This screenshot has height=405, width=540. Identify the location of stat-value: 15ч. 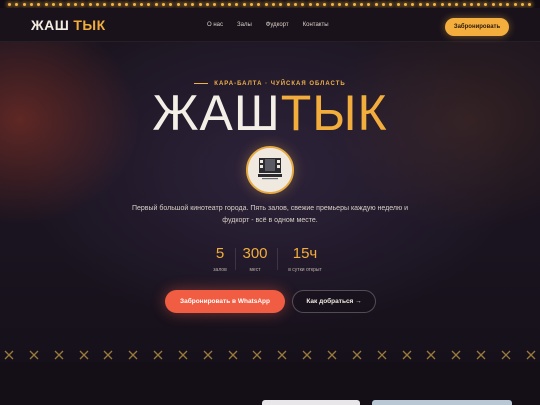
(305, 253).